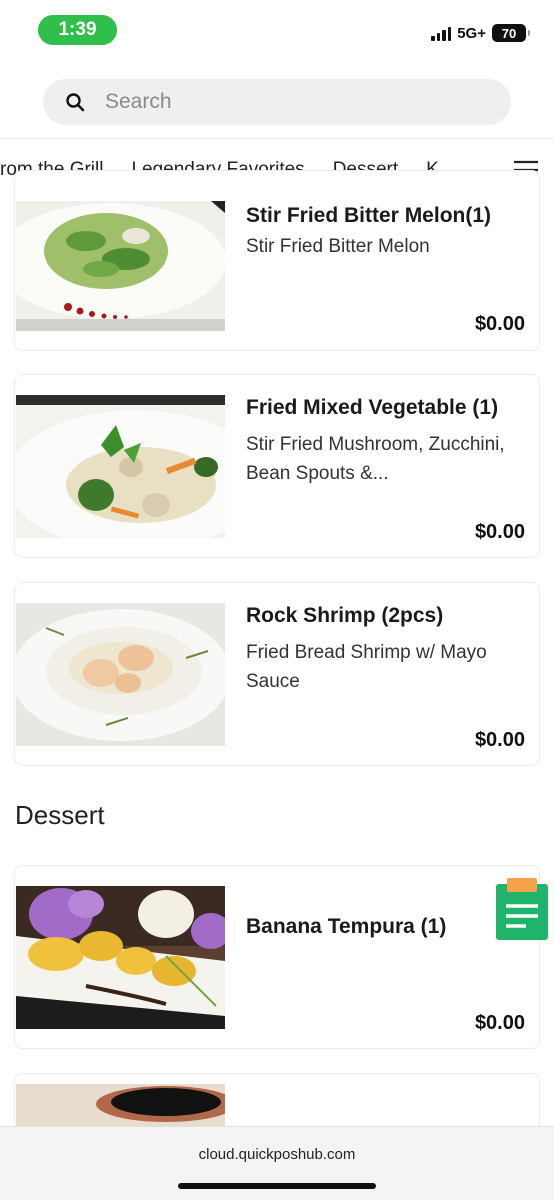 The image size is (554, 1200). Describe the element at coordinates (511, 33) in the screenshot. I see `battery-icon: 70` at that location.